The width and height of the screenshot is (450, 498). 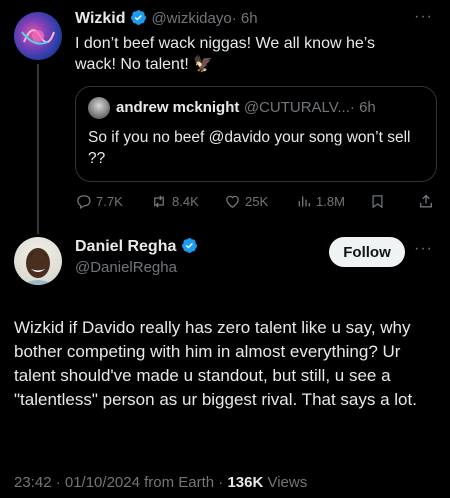 I want to click on reply-author-name-row: Daniel Regha, so click(x=136, y=248).